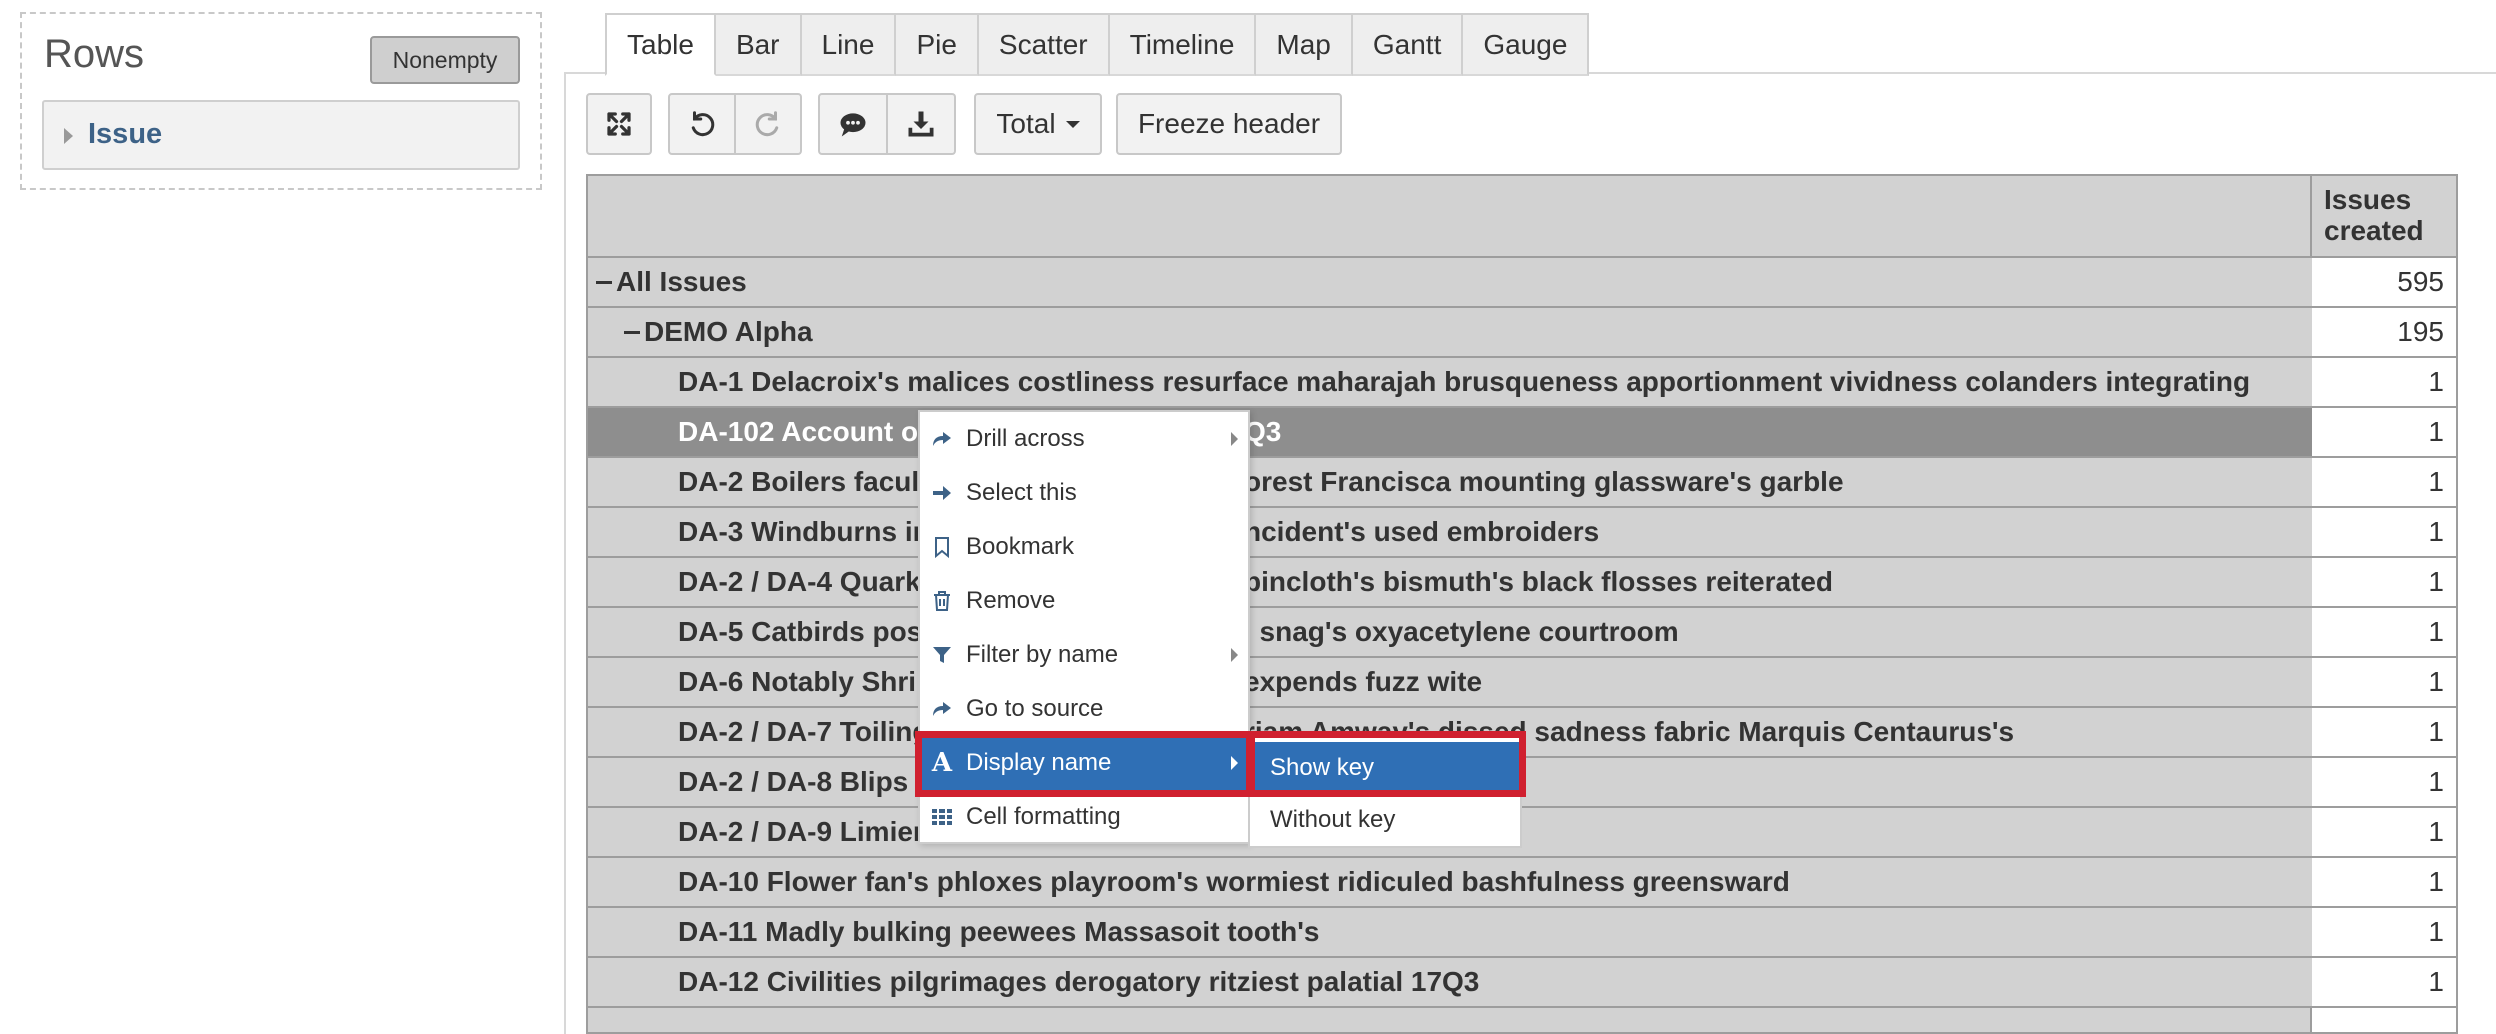 This screenshot has height=1034, width=2496. I want to click on download-icon, so click(921, 124).